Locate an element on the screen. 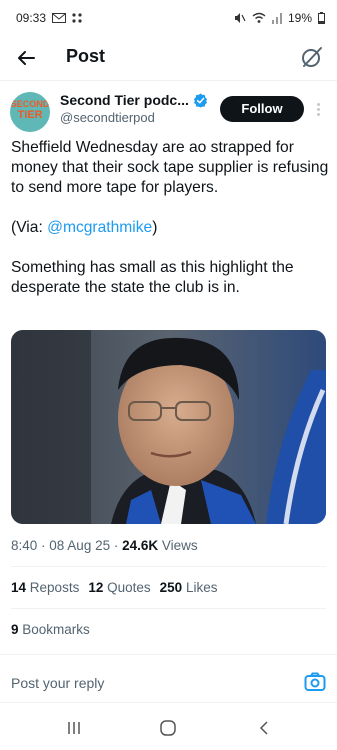 Image resolution: width=337 pixels, height=750 pixels. bookmarks-stat: 9 Bookmarks is located at coordinates (50, 629).